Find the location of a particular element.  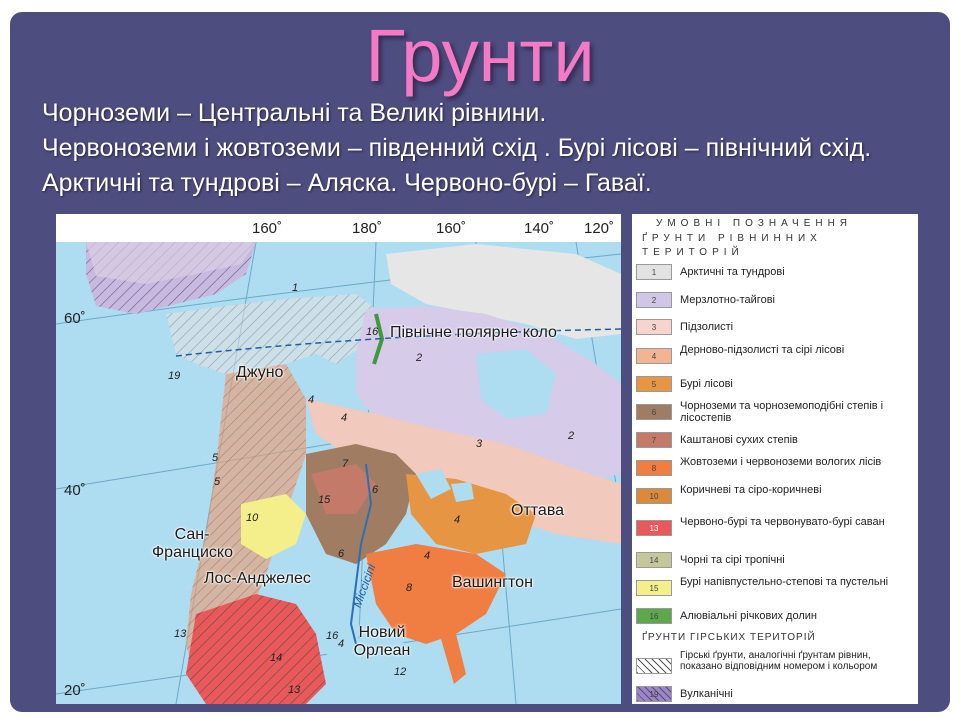

zone-number: 14 is located at coordinates (276, 658).